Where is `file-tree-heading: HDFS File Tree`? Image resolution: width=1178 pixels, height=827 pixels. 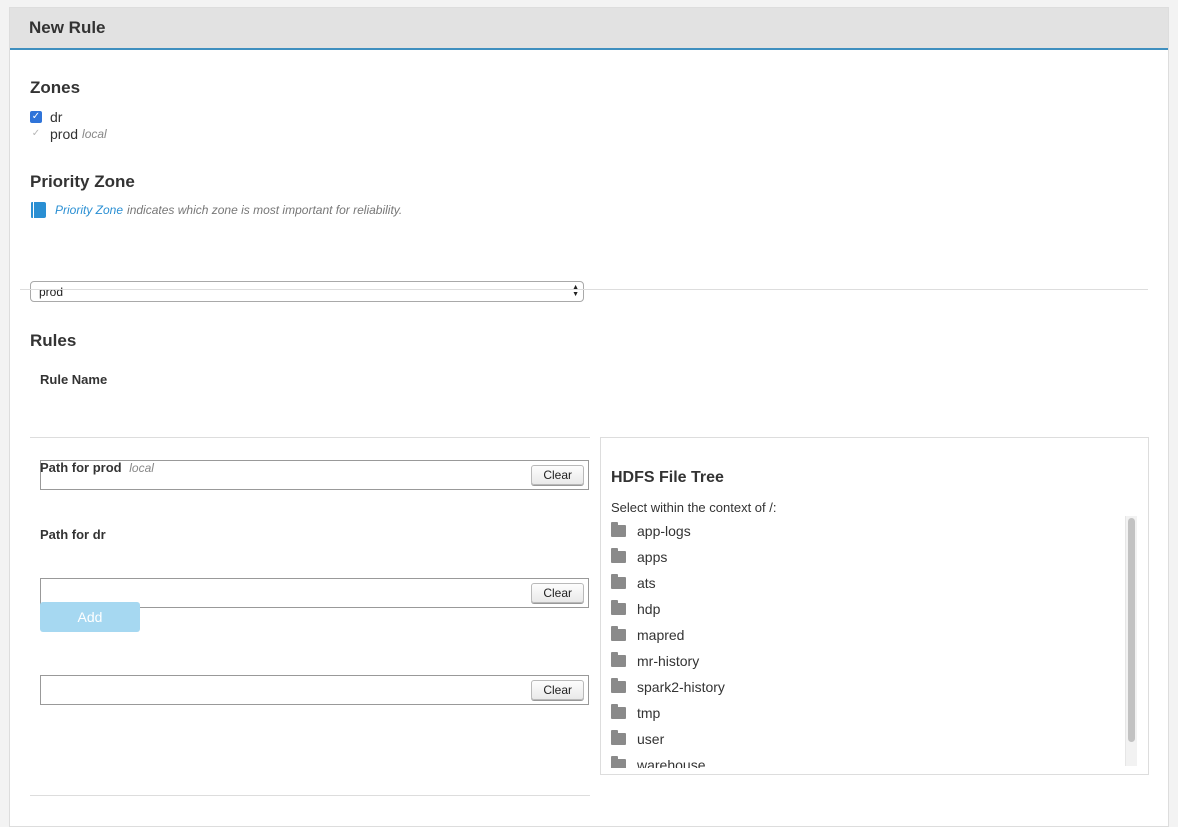
file-tree-heading: HDFS File Tree is located at coordinates (667, 477).